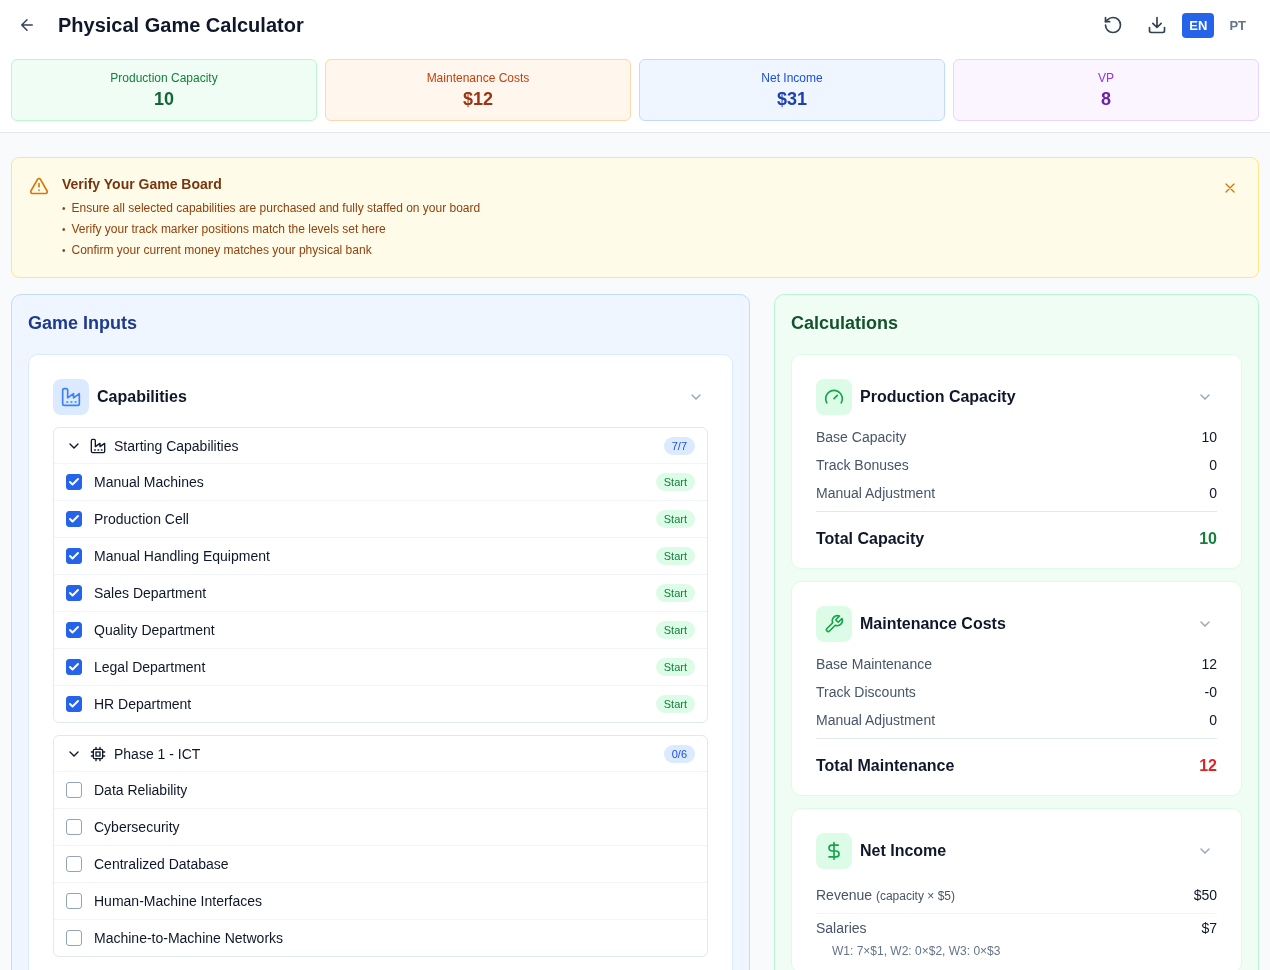 The width and height of the screenshot is (1270, 970). What do you see at coordinates (141, 790) in the screenshot?
I see `capability-label: Data Reliability` at bounding box center [141, 790].